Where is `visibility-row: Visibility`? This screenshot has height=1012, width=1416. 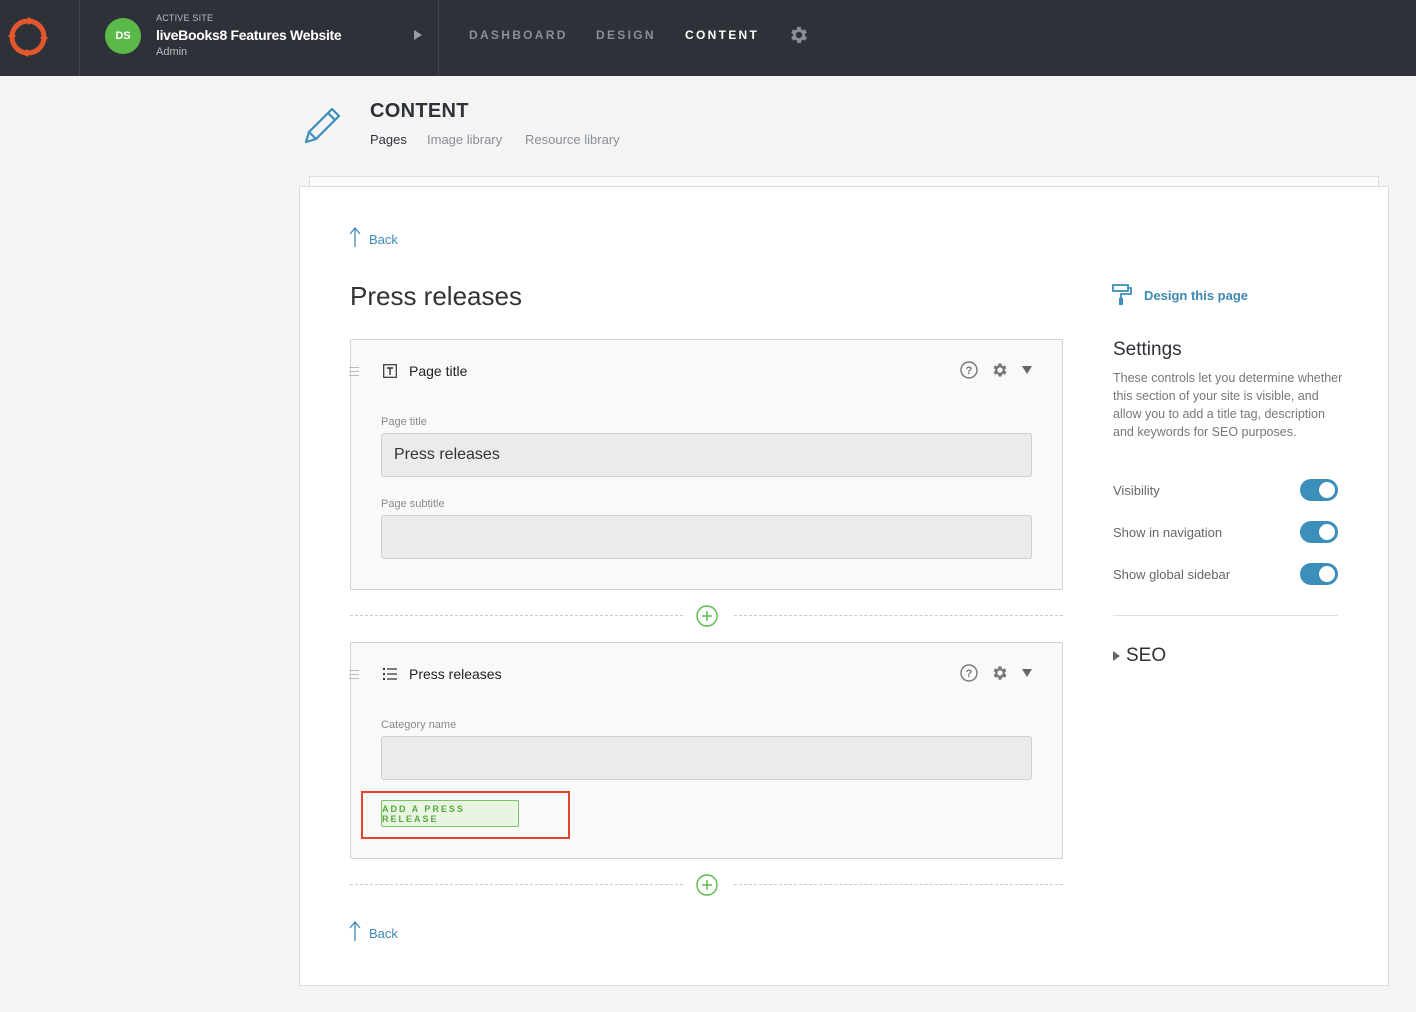 visibility-row: Visibility is located at coordinates (1225, 491).